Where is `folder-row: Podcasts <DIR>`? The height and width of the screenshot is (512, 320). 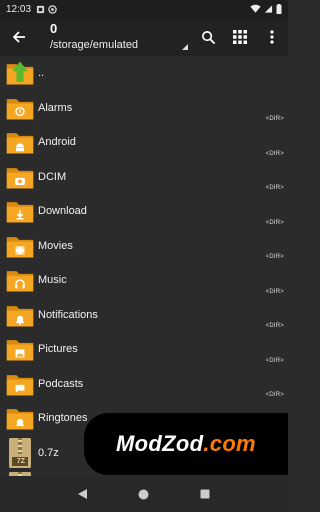
folder-row: Podcasts <DIR> is located at coordinates (144, 384).